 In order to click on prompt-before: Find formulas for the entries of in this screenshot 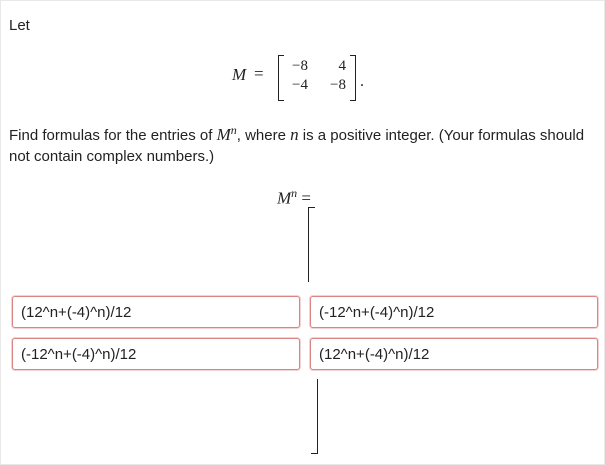, I will do `click(113, 135)`.